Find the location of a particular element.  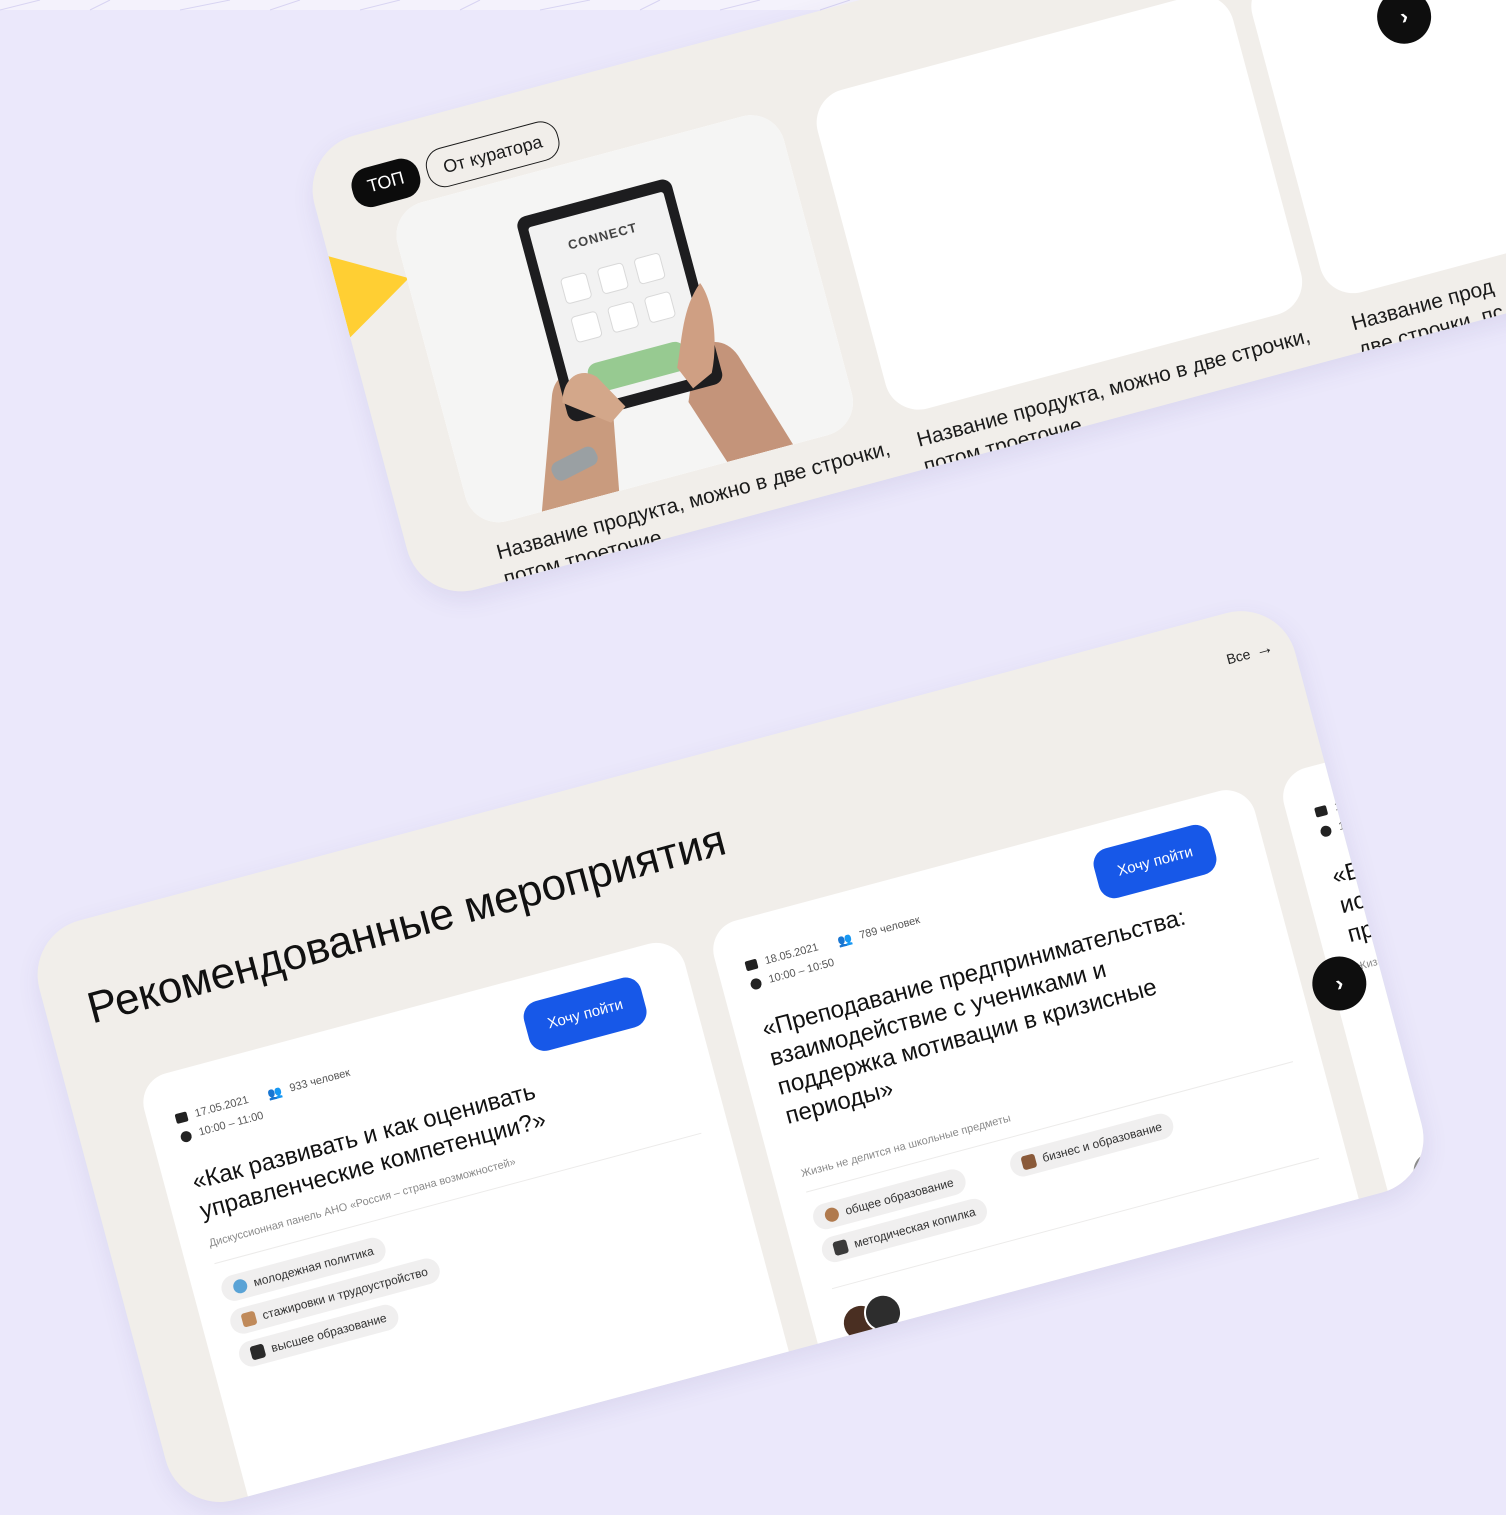

event-subtitle: Жизнь не делится на школьные предметы is located at coordinates (905, 1146).